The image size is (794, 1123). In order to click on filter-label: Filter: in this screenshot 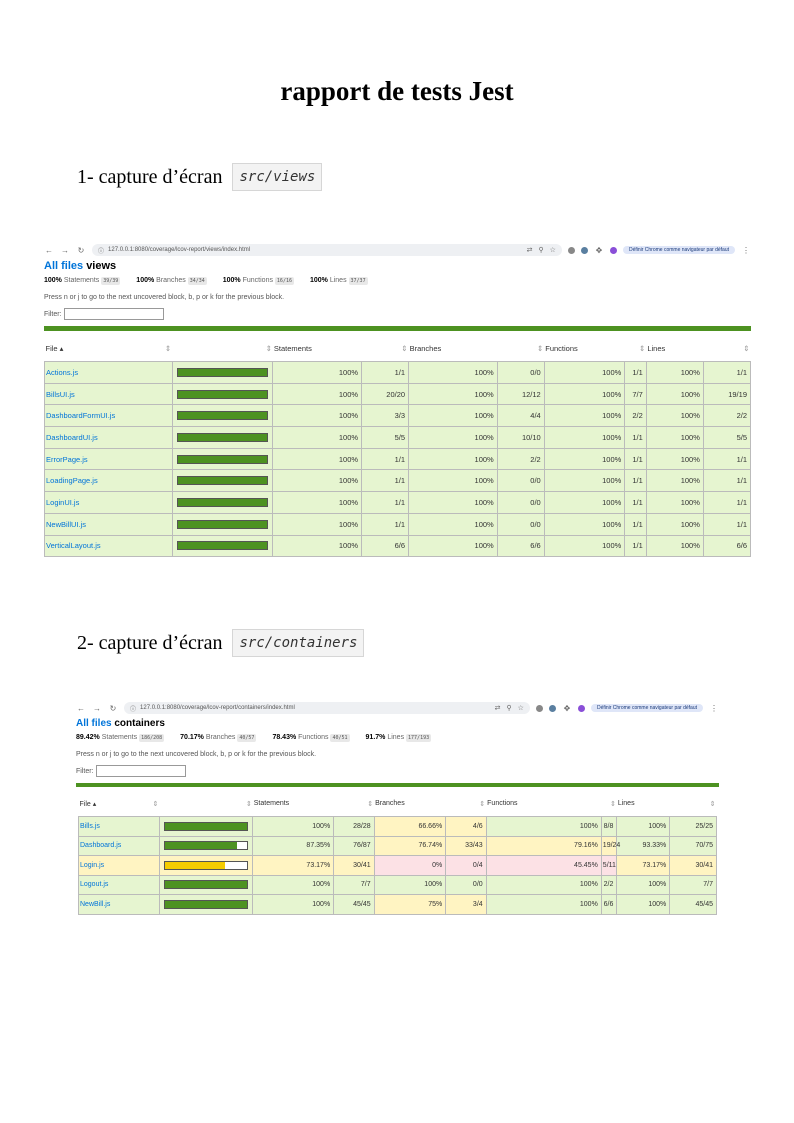, I will do `click(85, 771)`.